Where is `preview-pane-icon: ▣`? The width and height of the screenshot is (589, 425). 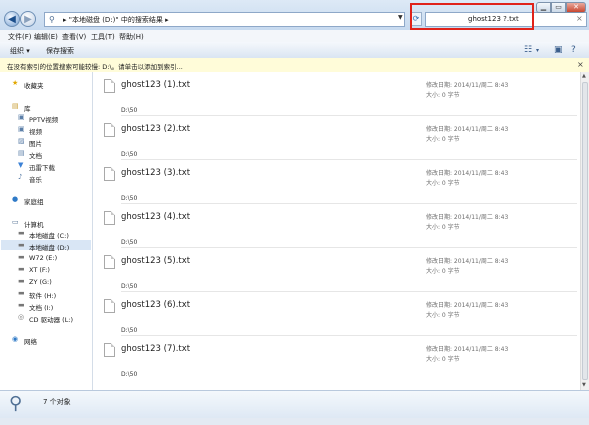
preview-pane-icon: ▣ is located at coordinates (558, 50).